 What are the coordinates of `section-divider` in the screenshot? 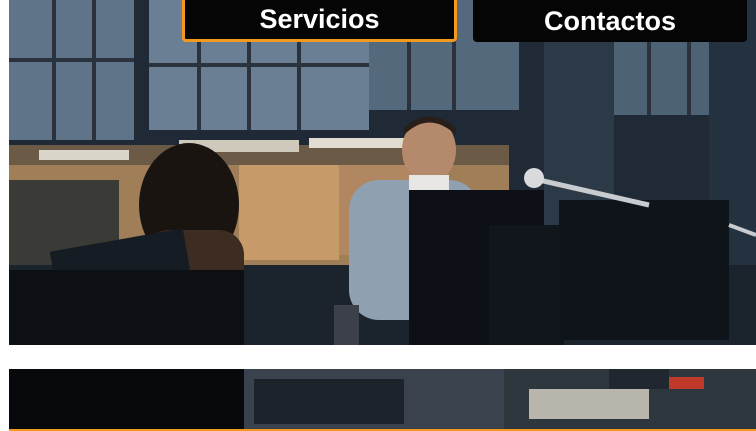 It's located at (378, 357).